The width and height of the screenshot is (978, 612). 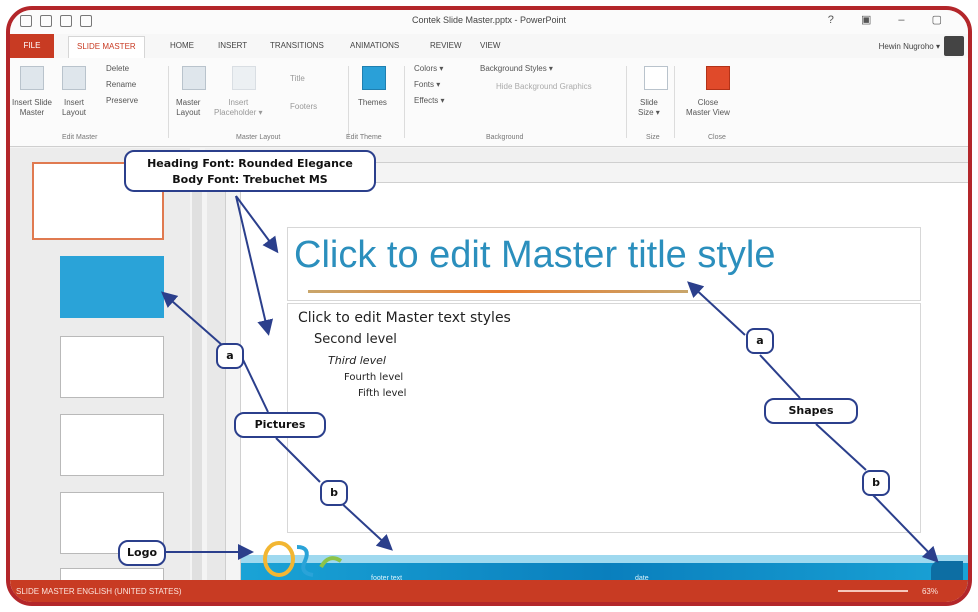 I want to click on arrow-a-left, so click(x=191, y=318).